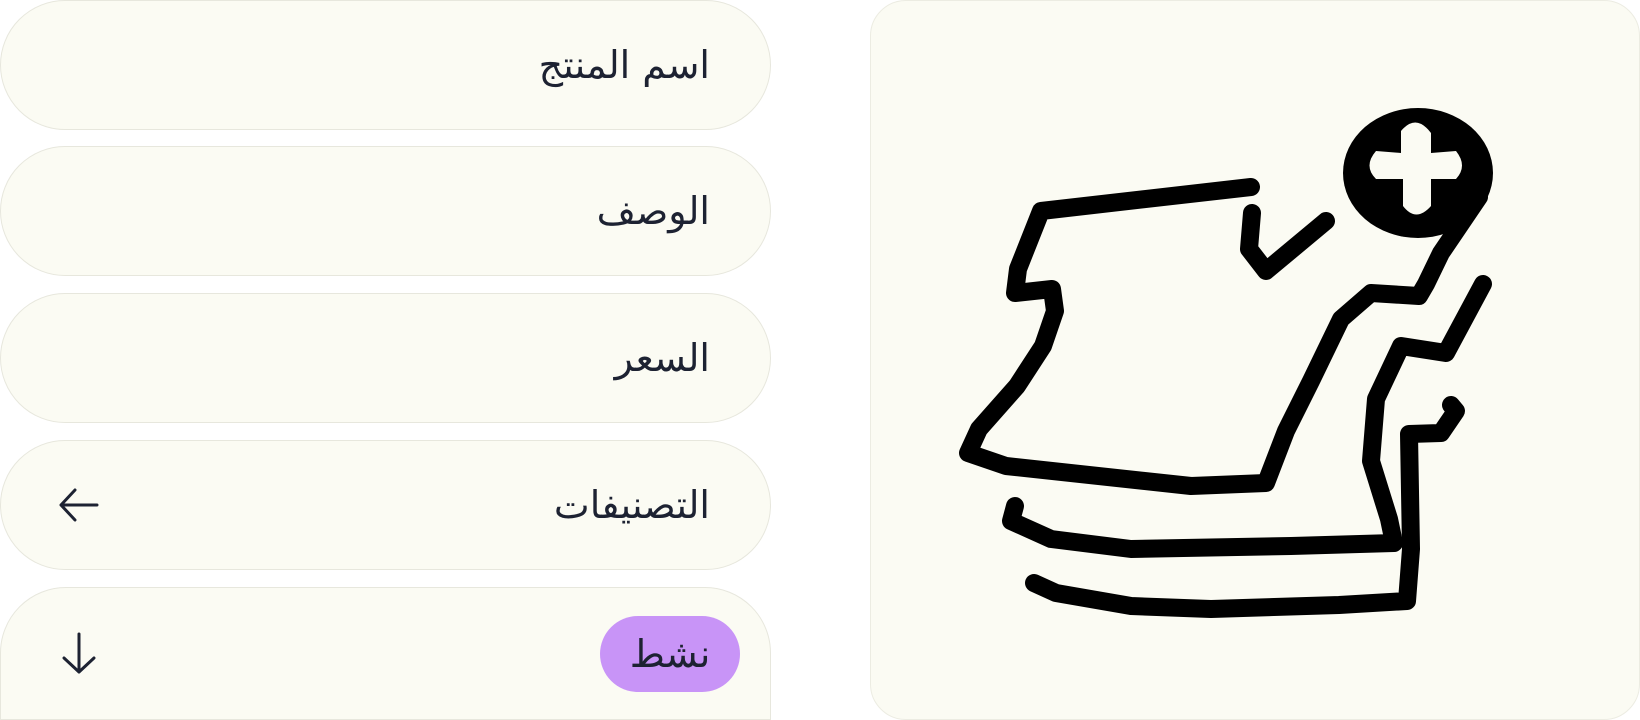 The image size is (1640, 720). Describe the element at coordinates (79, 654) in the screenshot. I see `arrow-down-icon` at that location.